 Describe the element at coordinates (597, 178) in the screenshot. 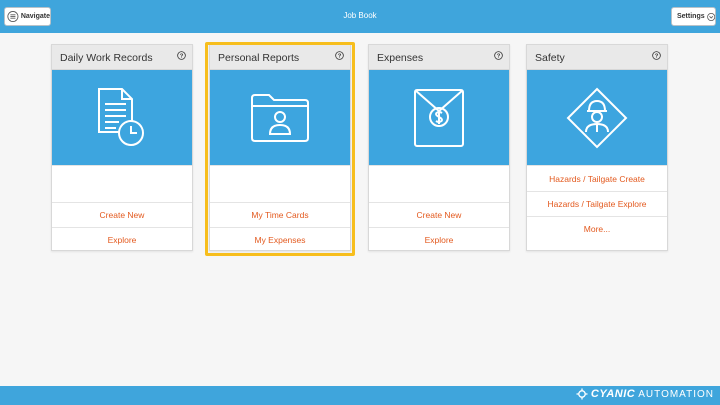

I see `link-hazards-create: Hazards / Tailgate Create` at that location.